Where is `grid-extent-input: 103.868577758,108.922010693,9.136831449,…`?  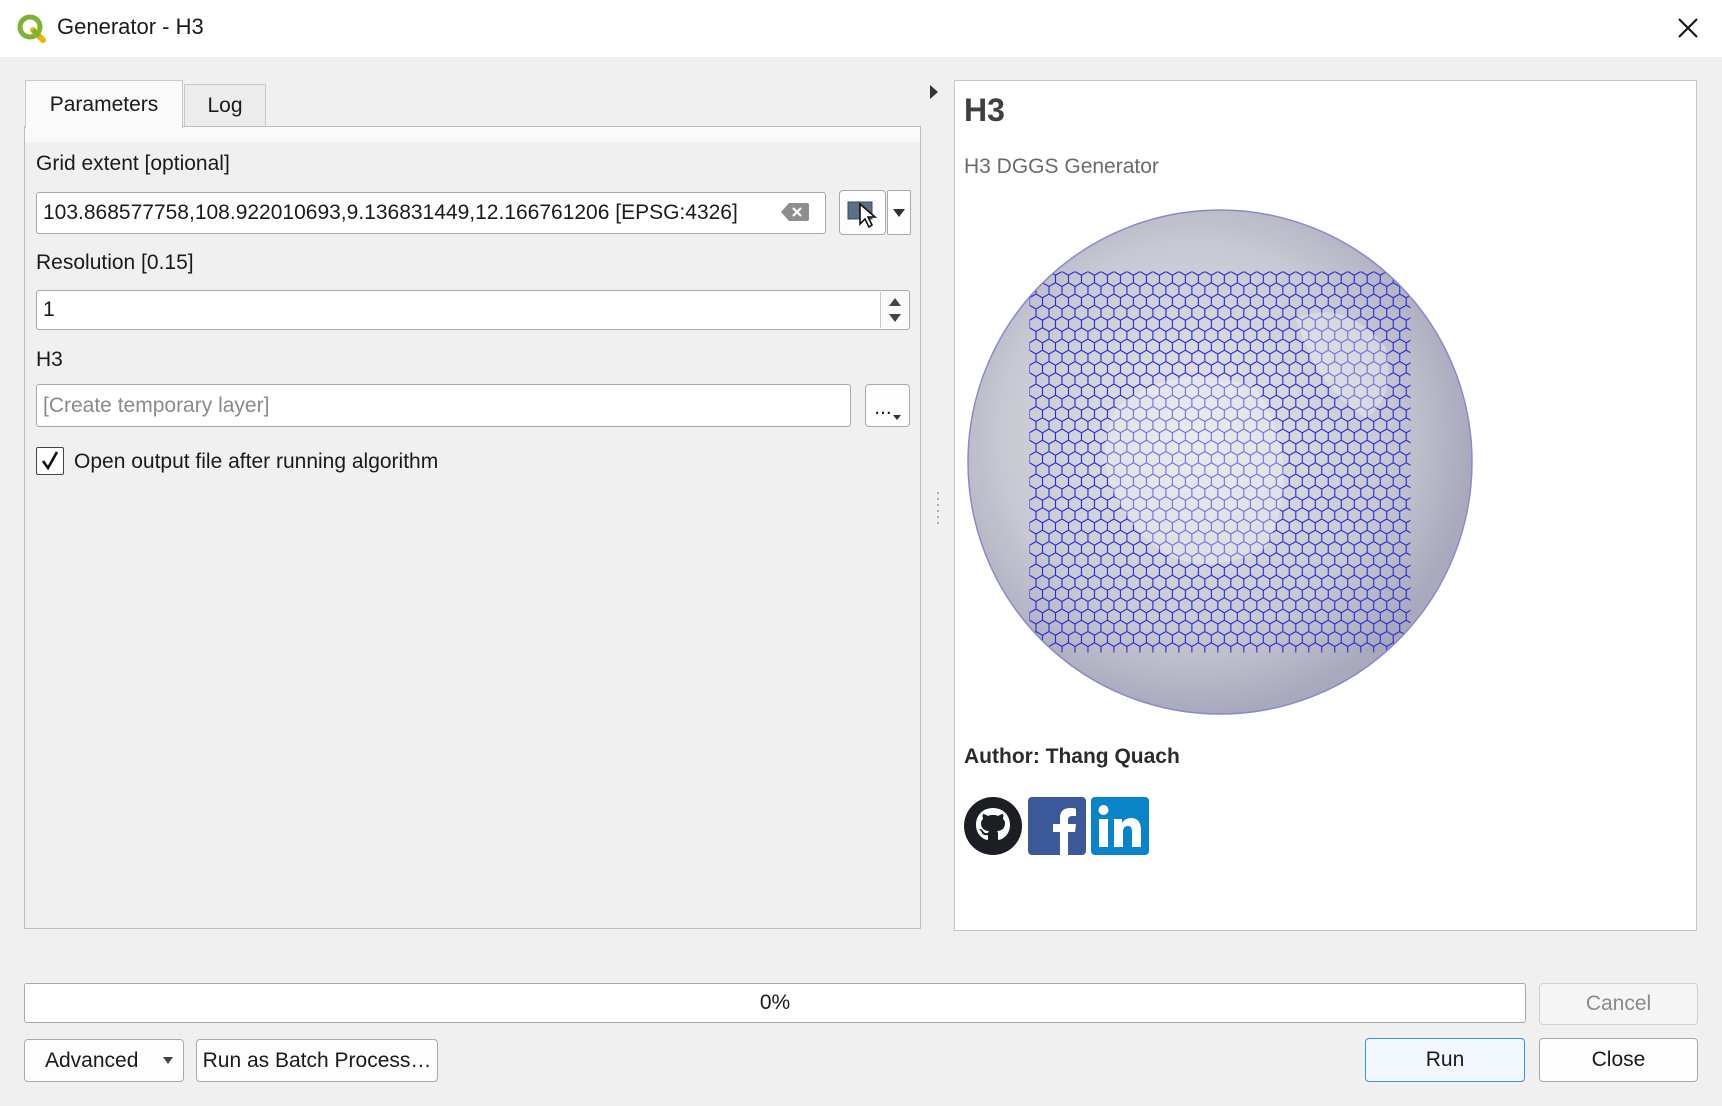
grid-extent-input: 103.868577758,108.922010693,9.136831449,… is located at coordinates (431, 213).